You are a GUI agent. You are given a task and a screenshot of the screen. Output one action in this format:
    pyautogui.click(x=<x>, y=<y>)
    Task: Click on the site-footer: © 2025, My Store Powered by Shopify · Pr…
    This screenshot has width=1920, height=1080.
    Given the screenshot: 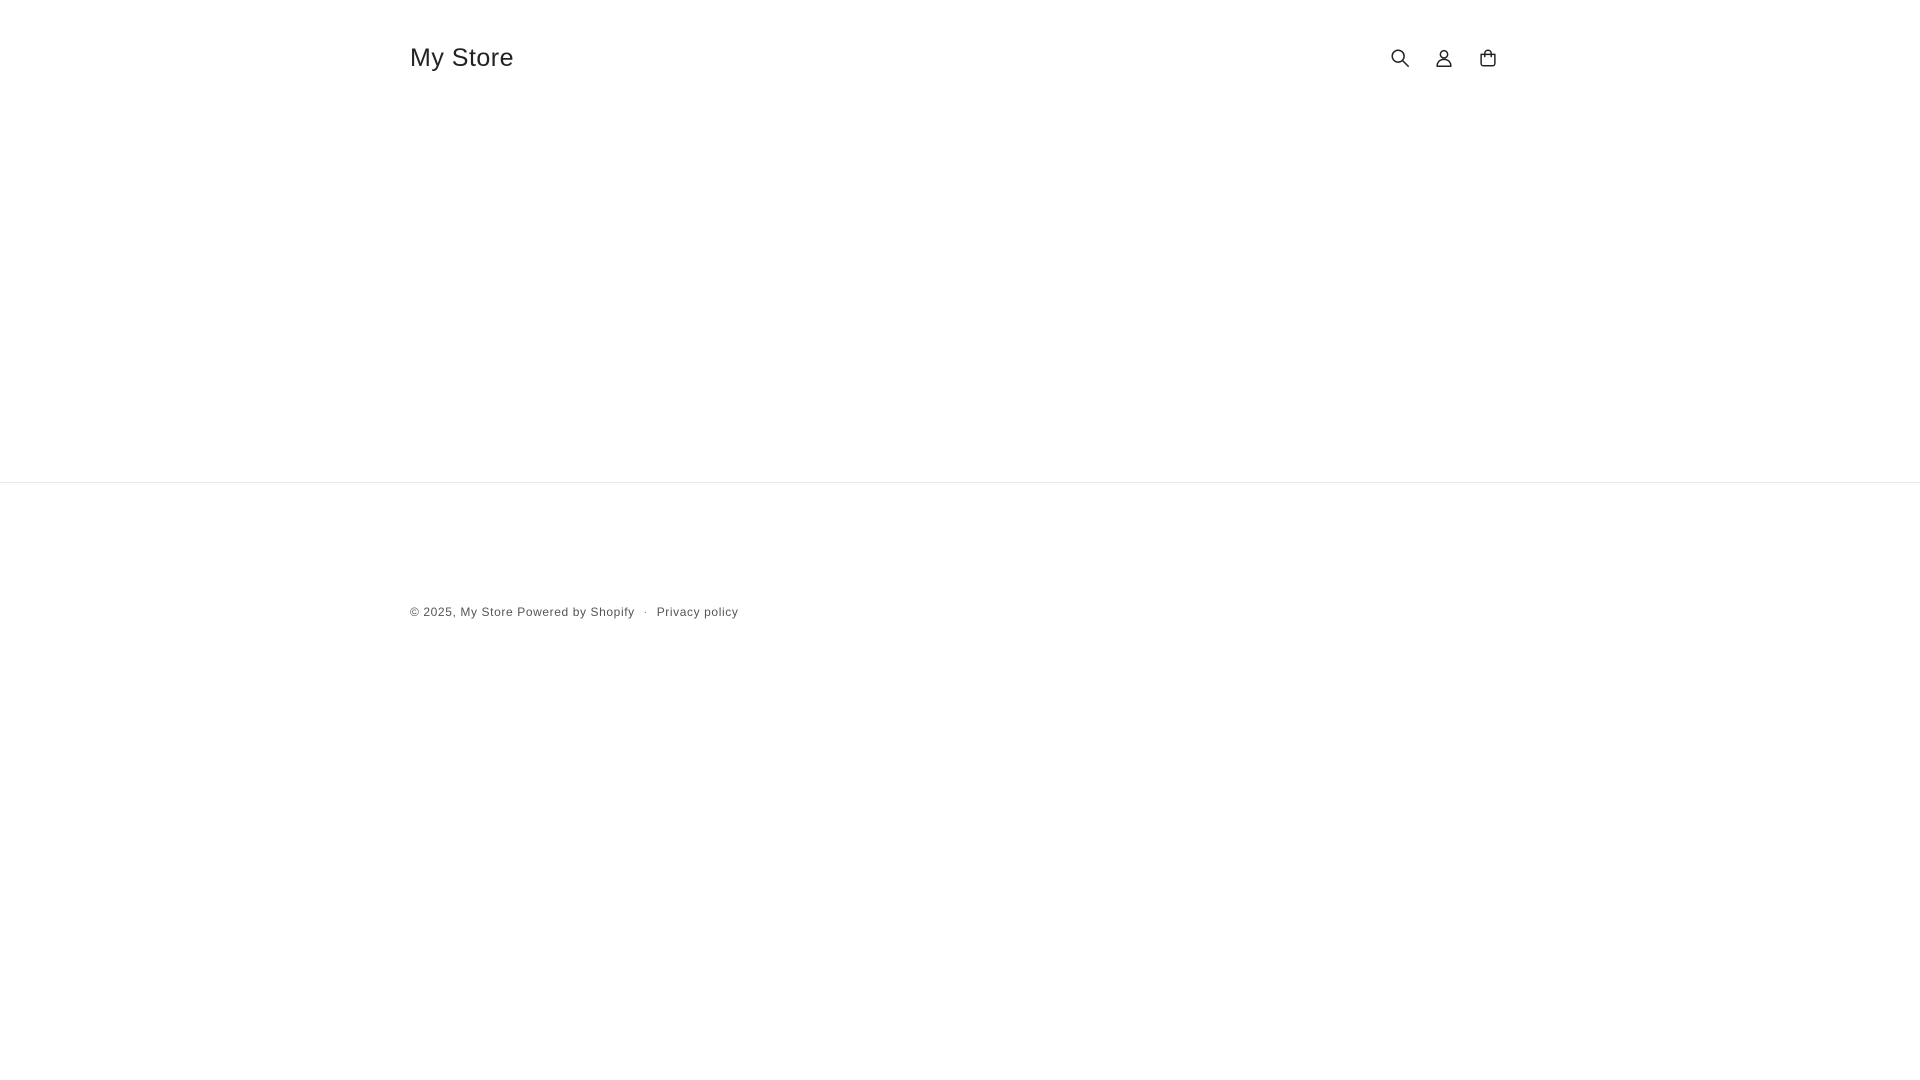 What is the action you would take?
    pyautogui.click(x=574, y=612)
    